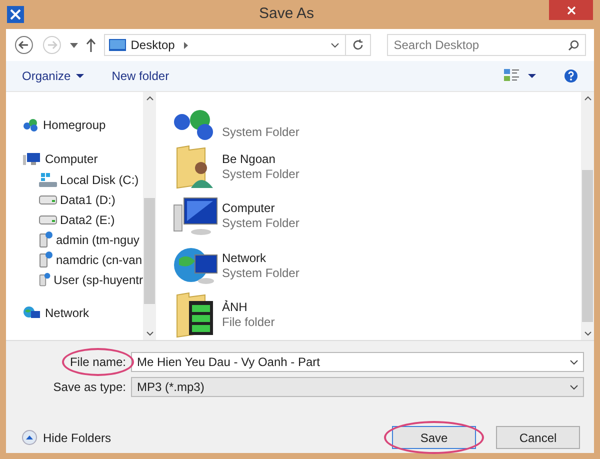  Describe the element at coordinates (15, 14) in the screenshot. I see `app-icon` at that location.